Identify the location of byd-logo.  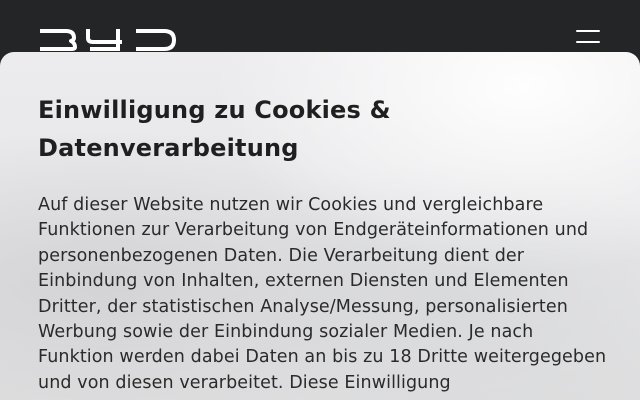
(108, 40).